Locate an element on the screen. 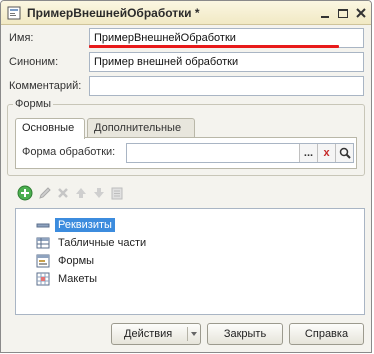 This screenshot has width=374, height=354. tree-item-forms: Формы is located at coordinates (66, 261).